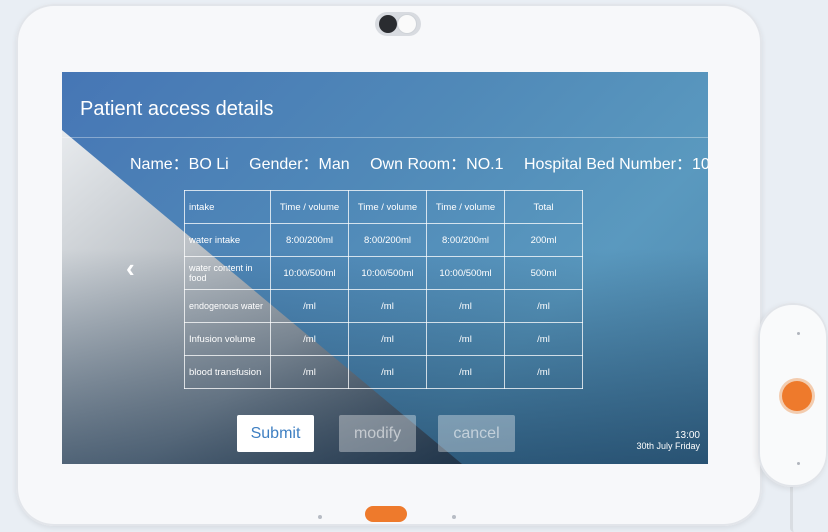  Describe the element at coordinates (377, 433) in the screenshot. I see `modify-button: modify` at that location.